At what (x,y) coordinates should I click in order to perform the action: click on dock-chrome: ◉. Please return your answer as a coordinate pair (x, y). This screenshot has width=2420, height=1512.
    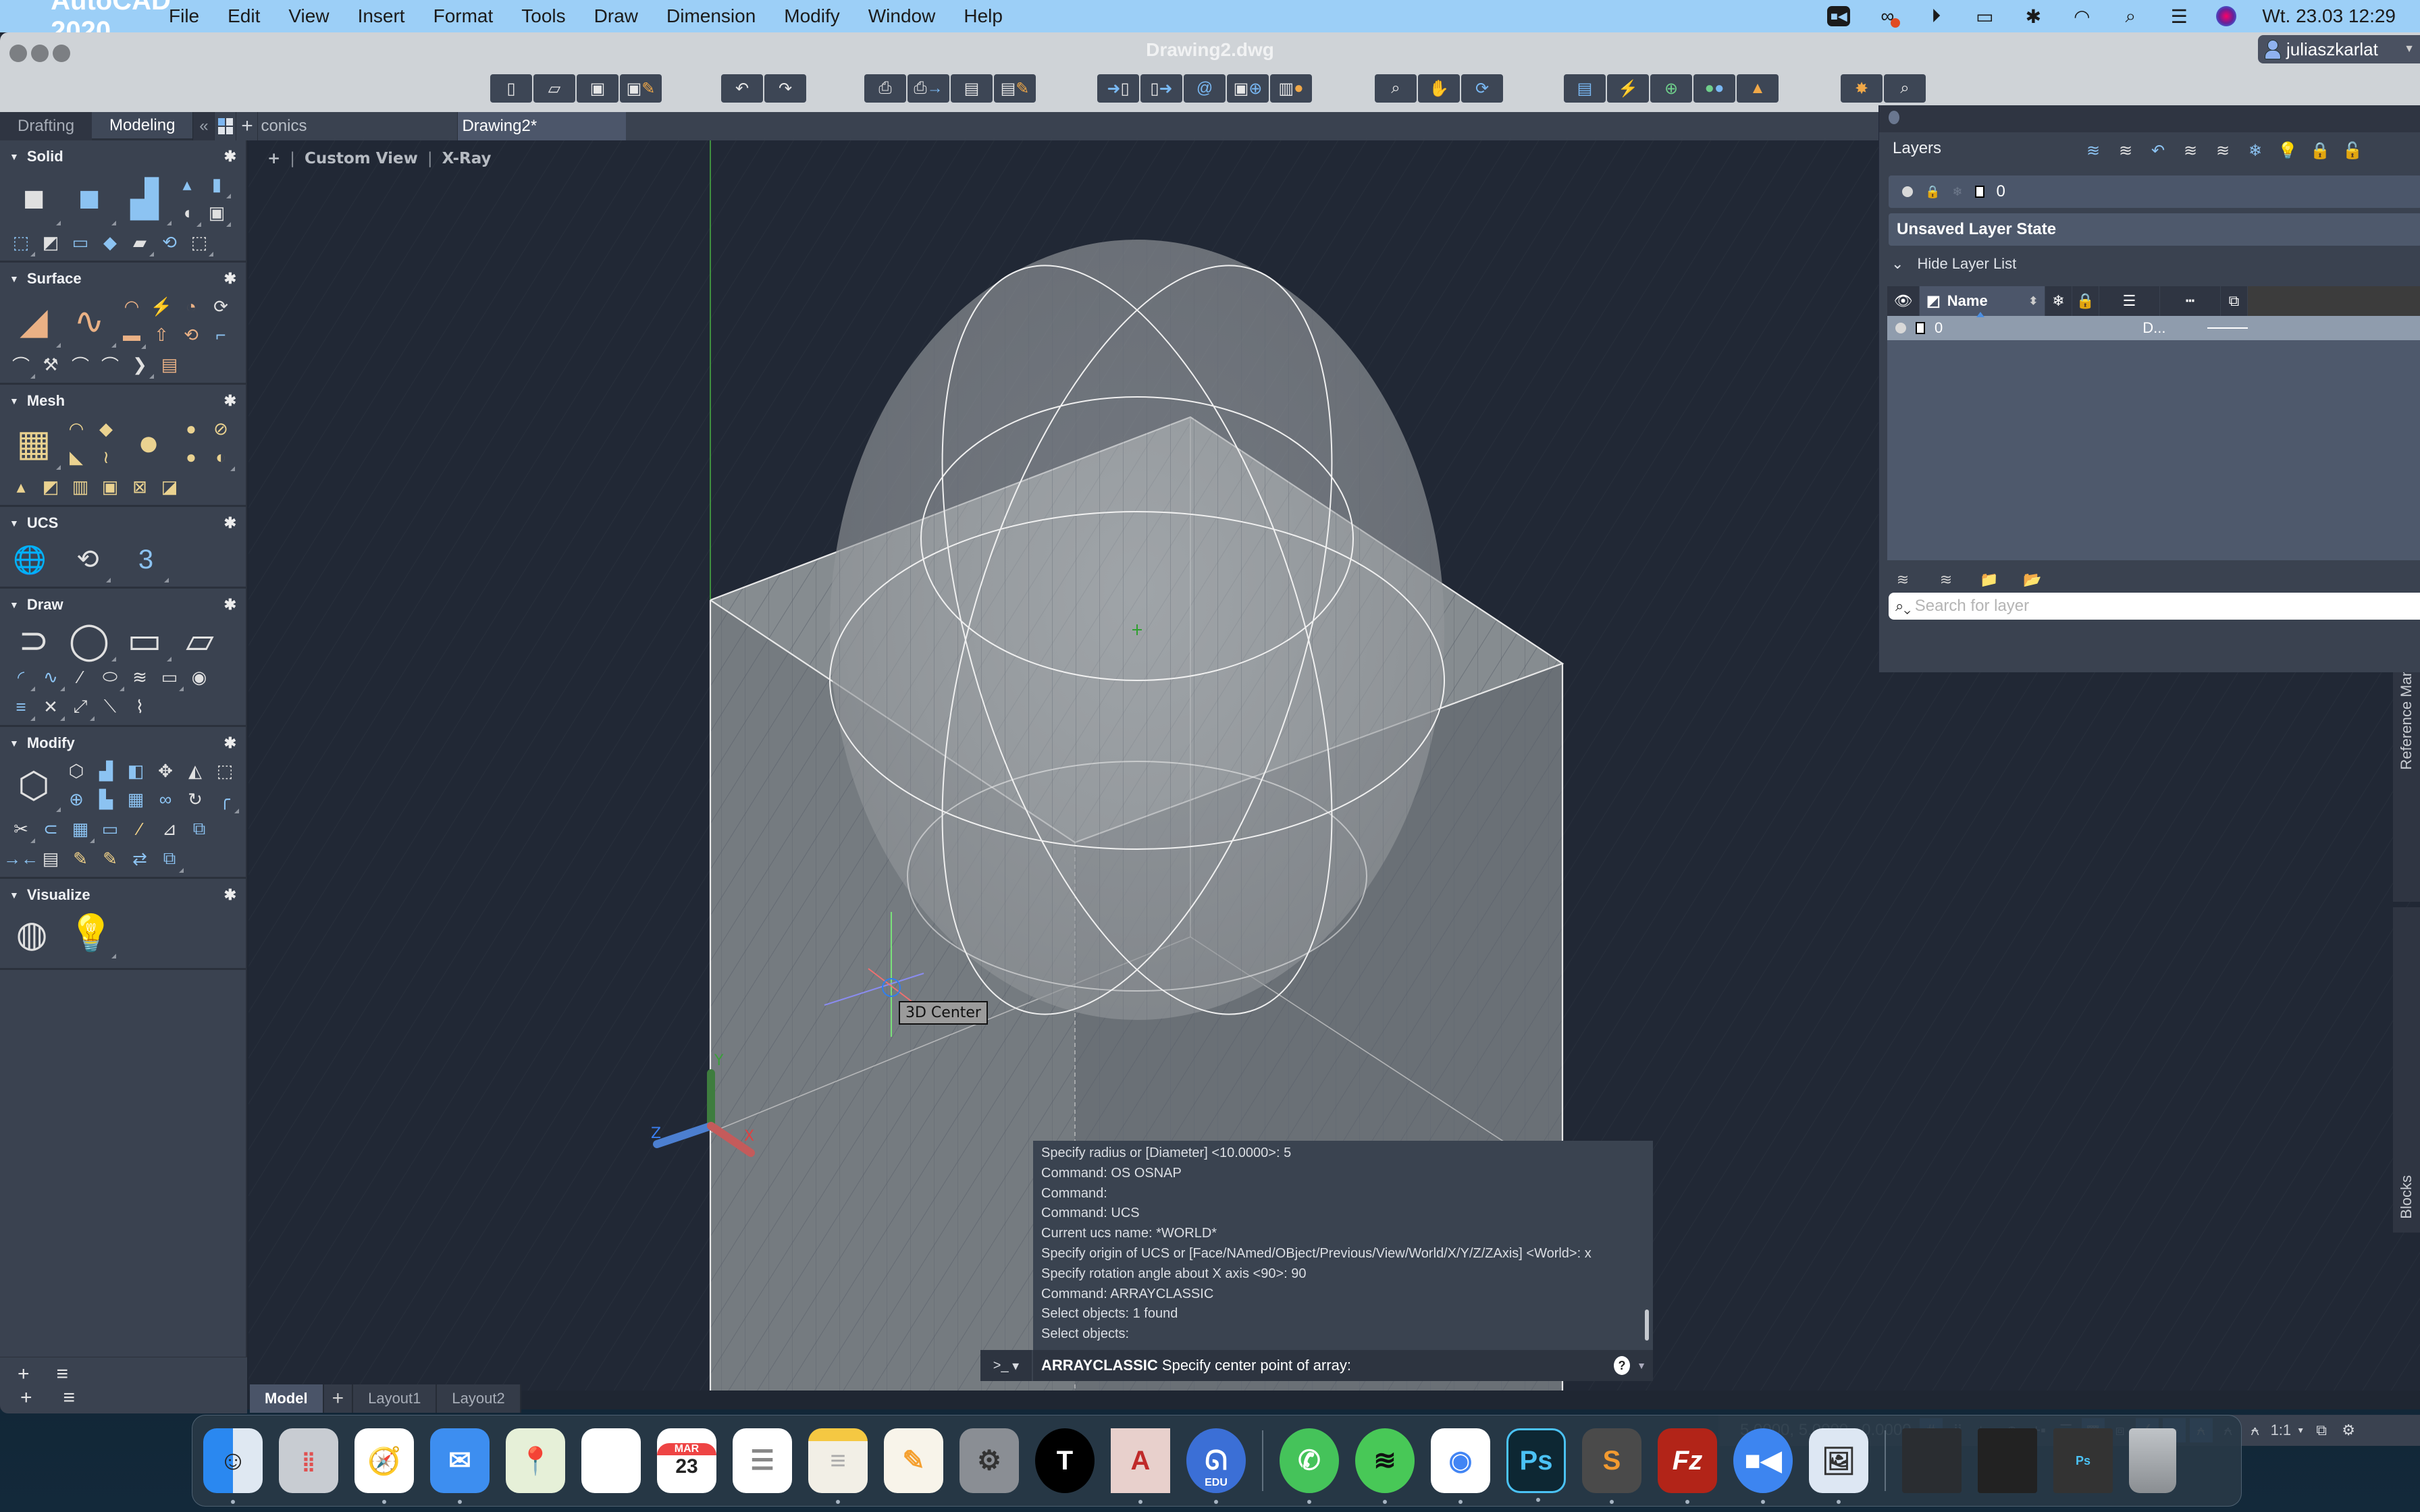
    Looking at the image, I should click on (1460, 1466).